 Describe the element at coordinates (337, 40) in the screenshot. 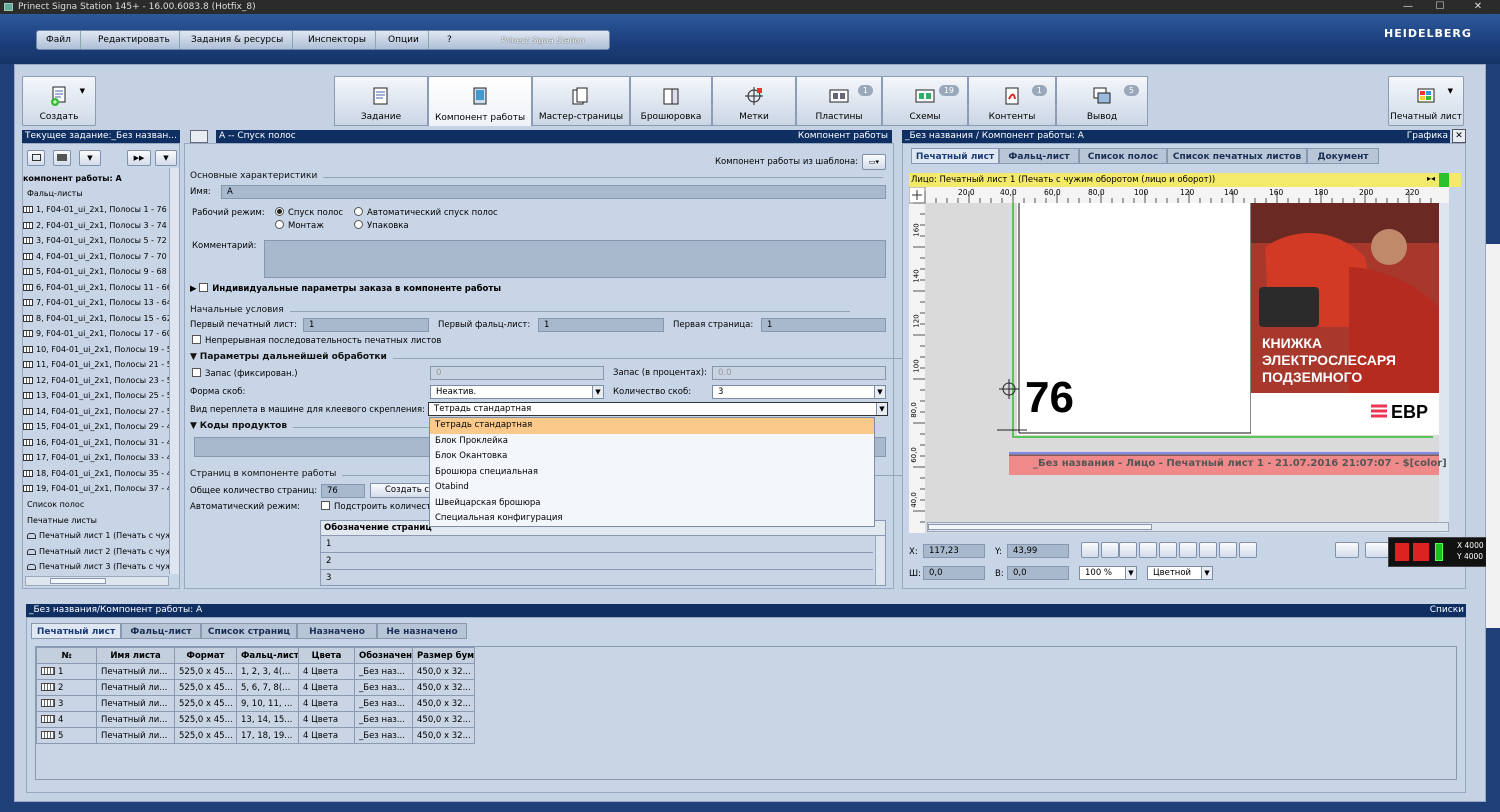

I see `menu-inspectors: Инспекторы` at that location.